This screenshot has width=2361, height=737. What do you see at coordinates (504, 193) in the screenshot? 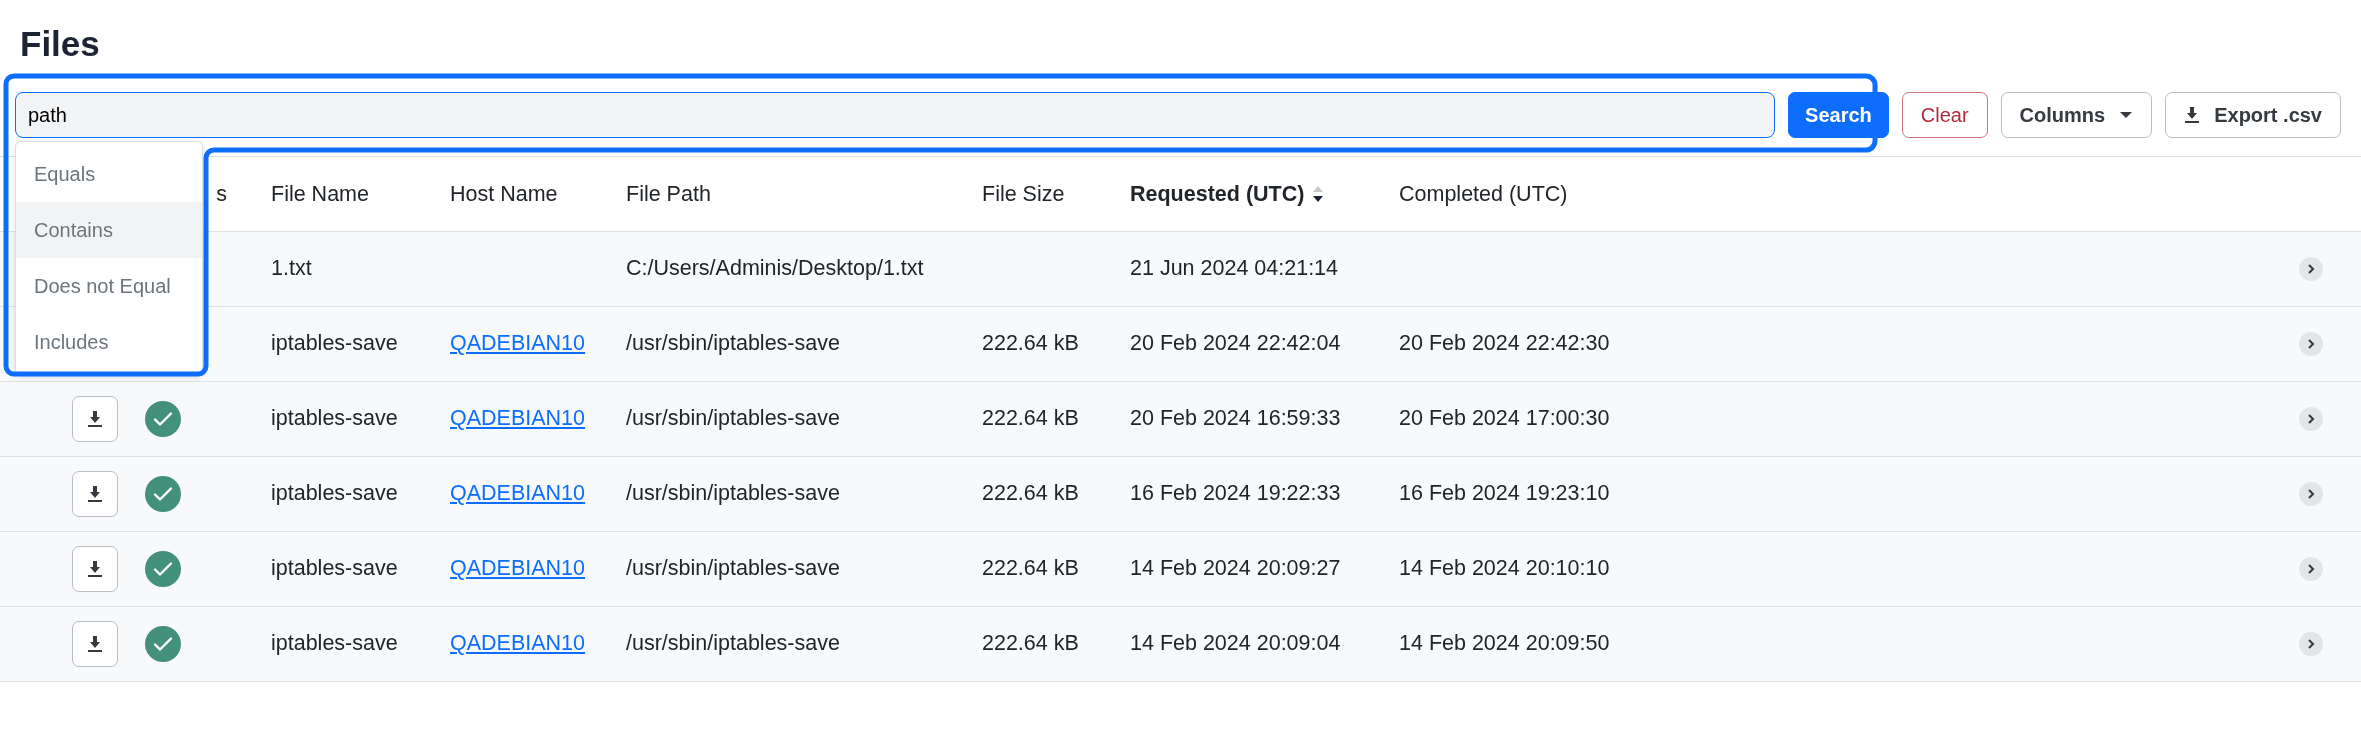
I see `column-header: Host Name` at bounding box center [504, 193].